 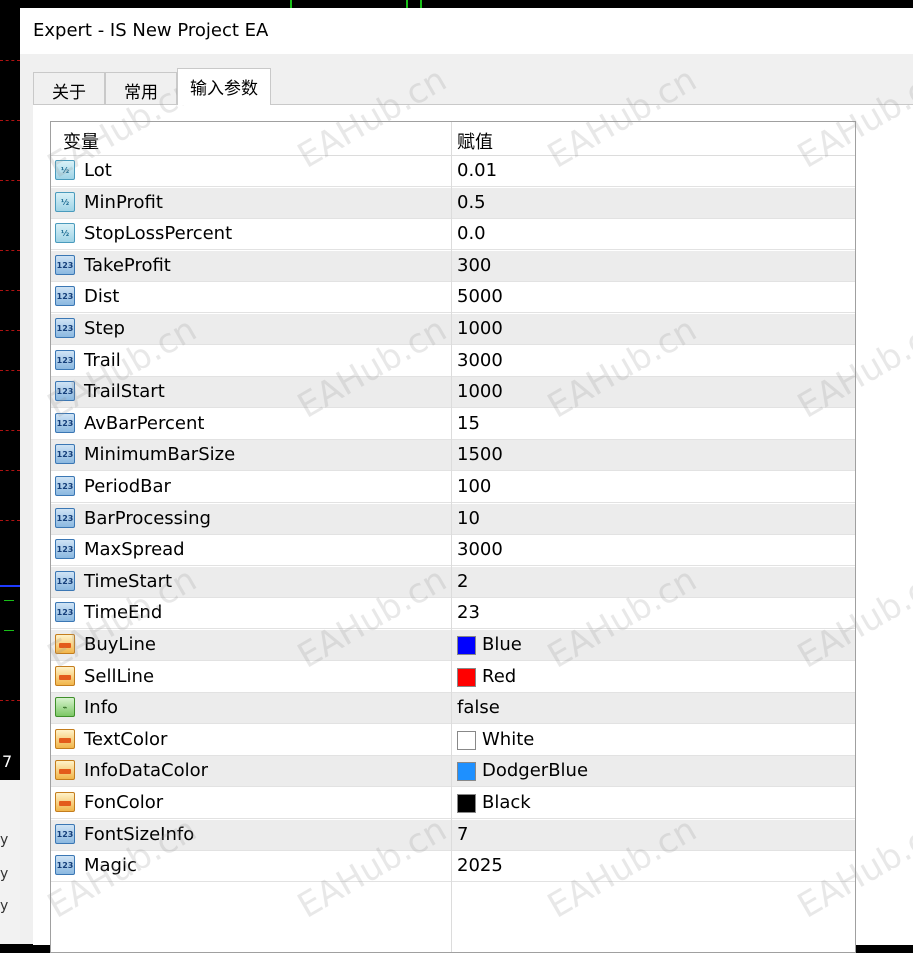 What do you see at coordinates (453, 456) in the screenshot?
I see `table-row: 123 MinimumBarSize 1500` at bounding box center [453, 456].